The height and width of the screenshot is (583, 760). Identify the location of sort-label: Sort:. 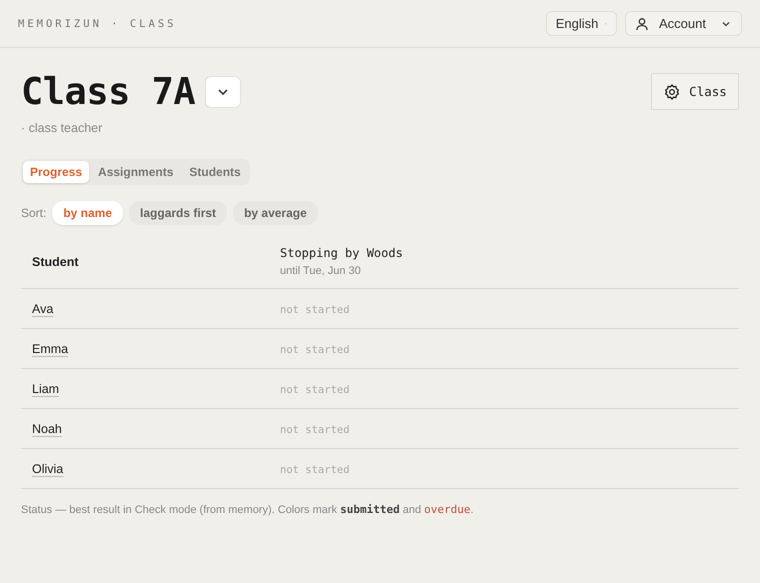
(33, 213).